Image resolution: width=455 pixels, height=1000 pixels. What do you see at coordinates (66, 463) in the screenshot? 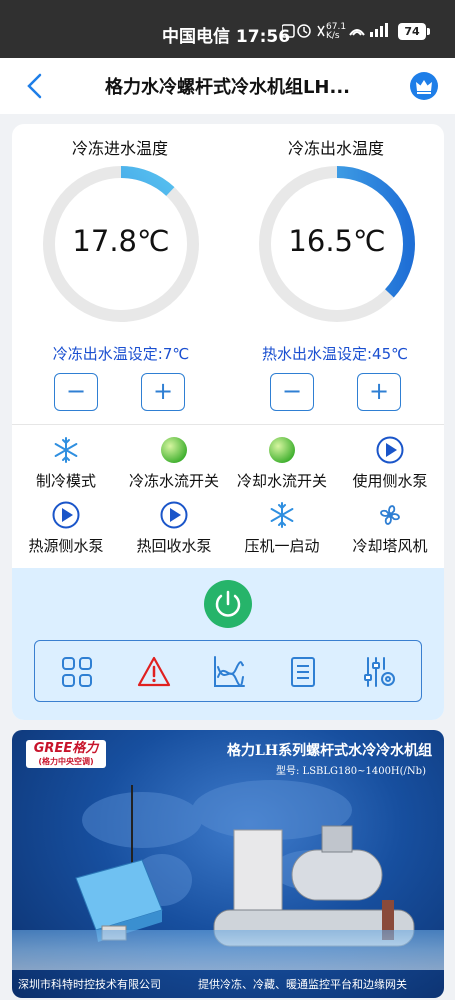
I see `status-cooling-mode: 制冷模式` at bounding box center [66, 463].